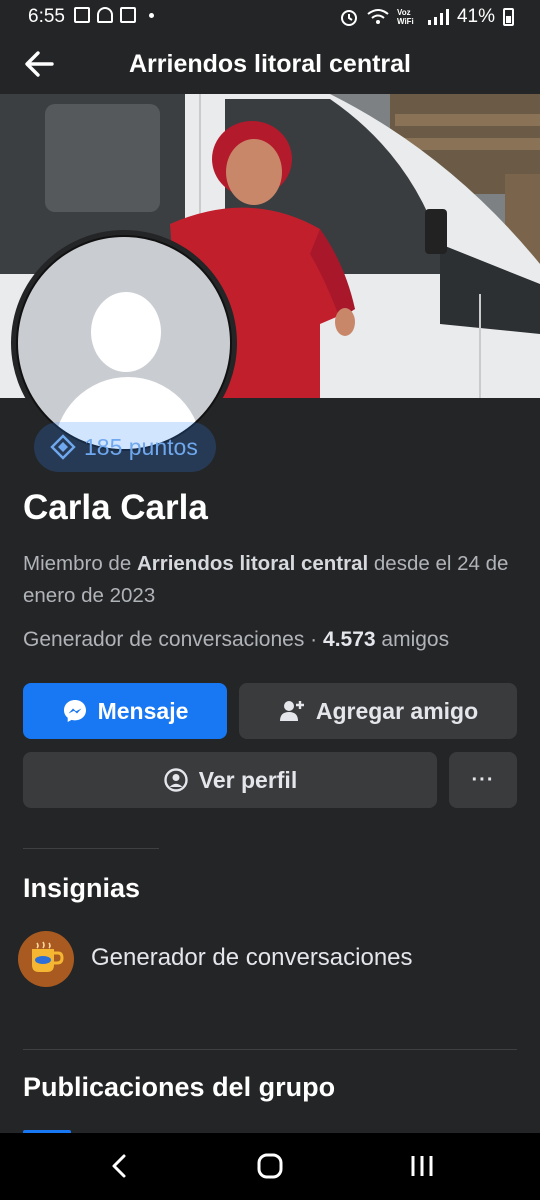  What do you see at coordinates (115, 507) in the screenshot?
I see `profile-name: Carla Carla` at bounding box center [115, 507].